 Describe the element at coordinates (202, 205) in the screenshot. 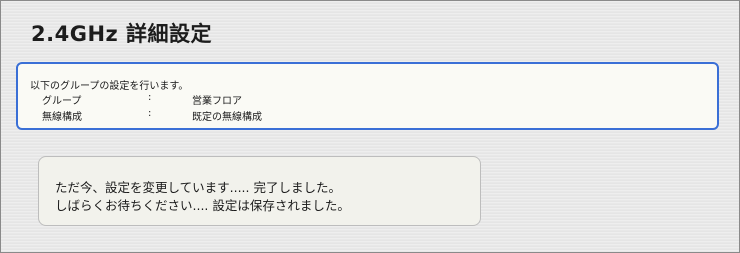

I see `status-message-line-2: しばらくお待ちください.... 設定は保存されました。` at that location.